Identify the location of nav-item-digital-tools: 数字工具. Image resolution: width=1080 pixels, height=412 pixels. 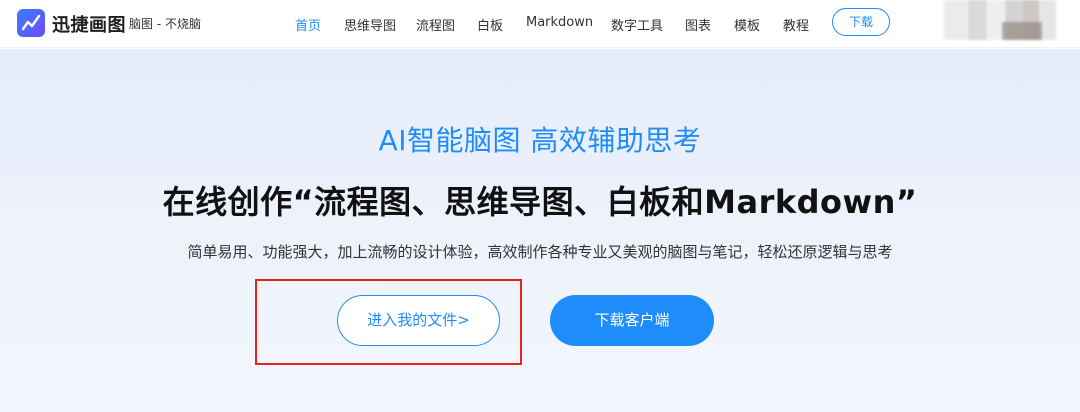
(637, 24).